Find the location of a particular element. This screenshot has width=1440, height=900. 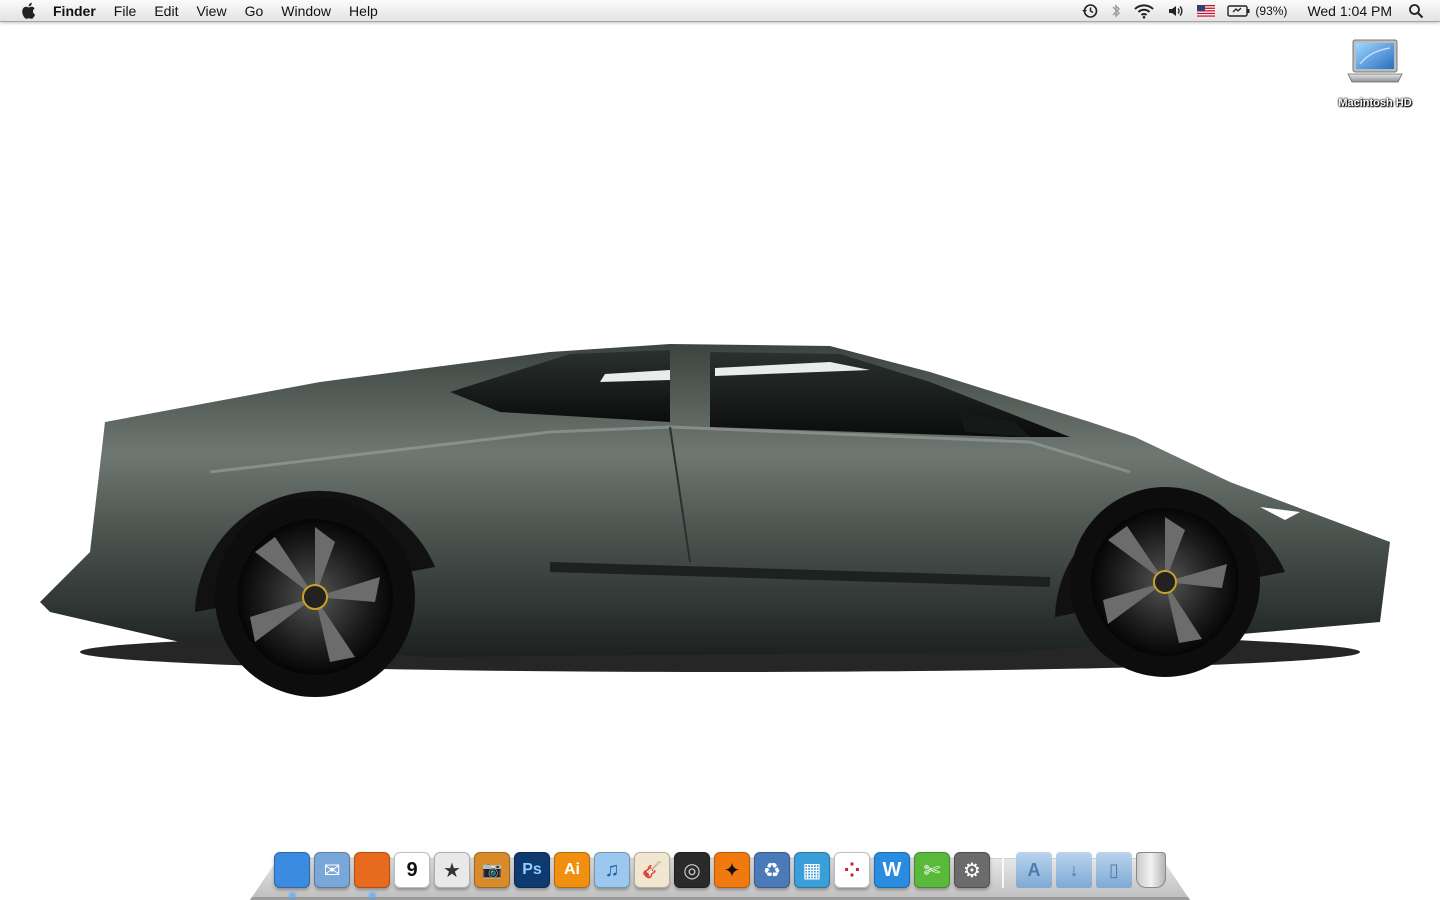

documents-folder-icon: ▯ is located at coordinates (1114, 870).